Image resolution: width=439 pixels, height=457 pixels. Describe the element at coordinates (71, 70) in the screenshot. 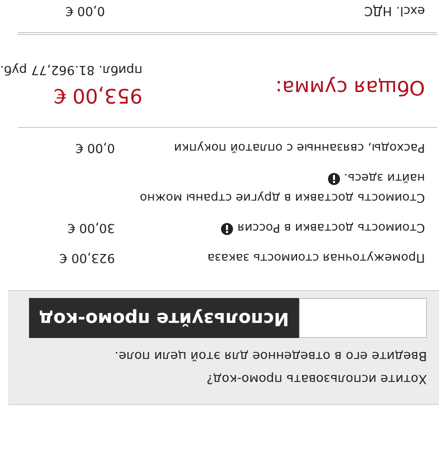

I see `approx-rub: прибл. 81.962,77 руб.` at that location.